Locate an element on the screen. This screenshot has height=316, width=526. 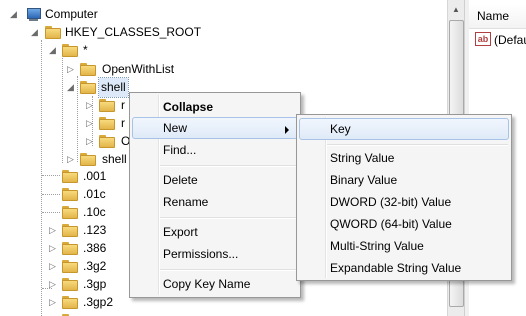
submenu-item-multi-string-value: Multi-String Value is located at coordinates (404, 246).